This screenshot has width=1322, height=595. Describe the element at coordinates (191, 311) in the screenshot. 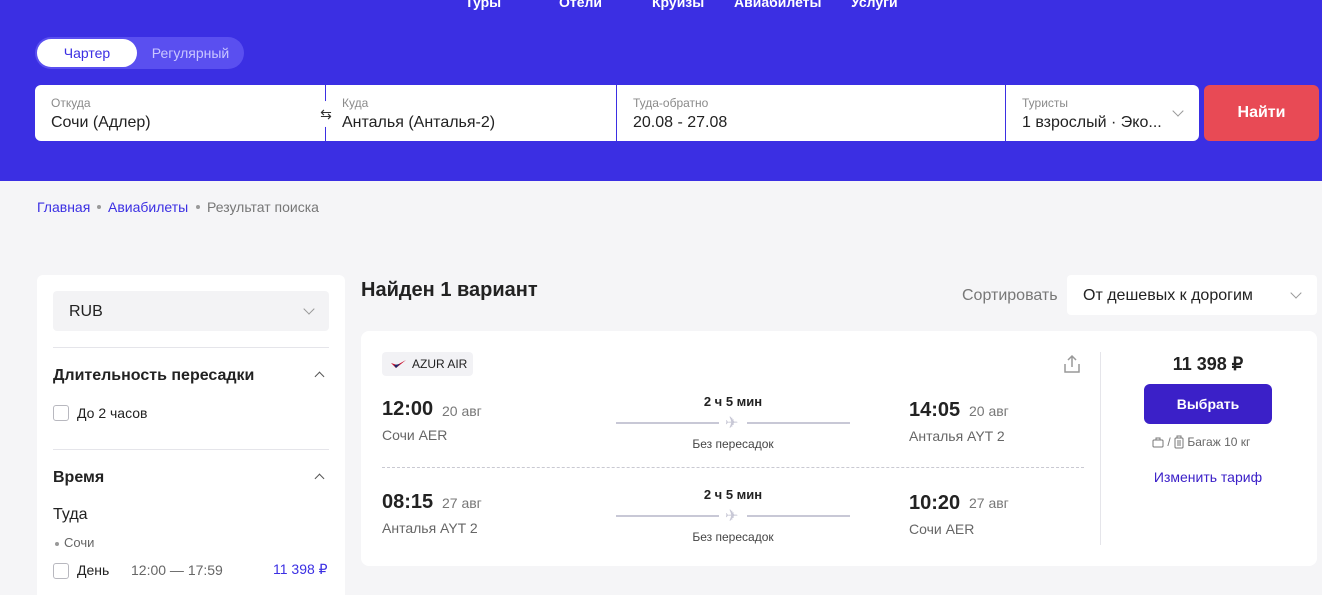

I see `currency-select: RUB` at that location.